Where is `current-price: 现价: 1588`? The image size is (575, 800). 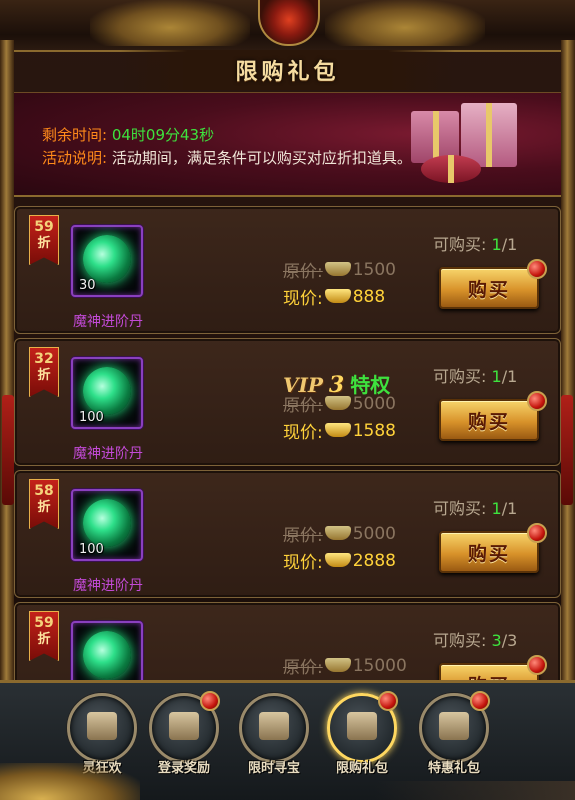
current-price: 现价: 1588 is located at coordinates (339, 431).